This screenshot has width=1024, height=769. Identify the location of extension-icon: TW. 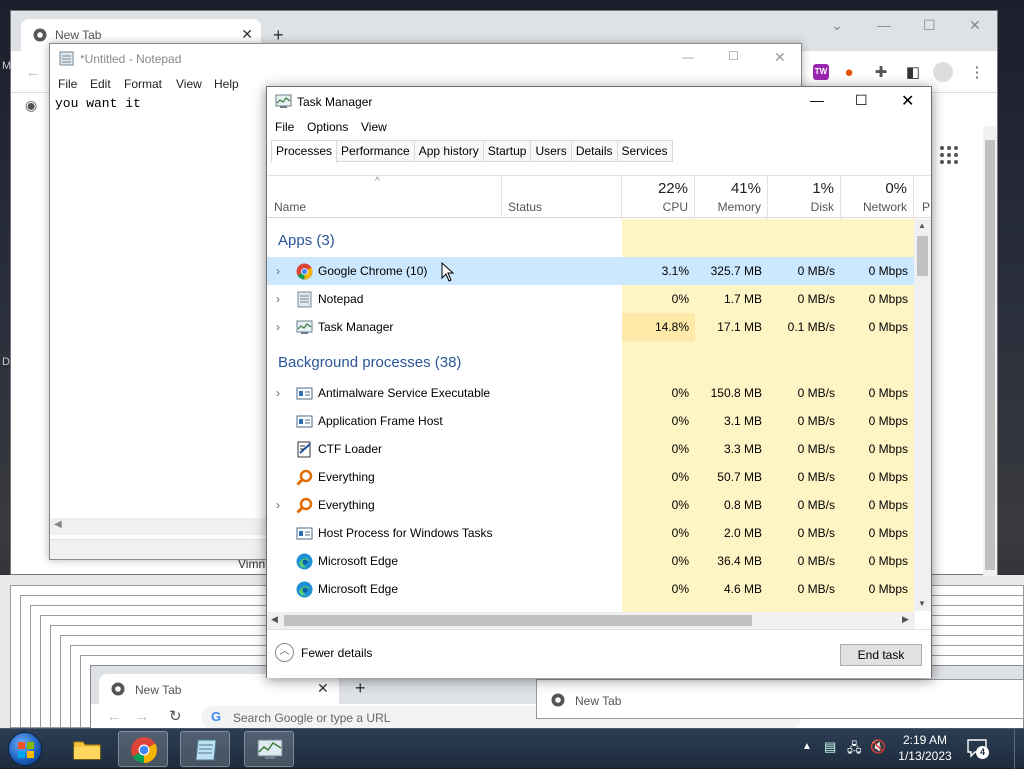
(821, 72).